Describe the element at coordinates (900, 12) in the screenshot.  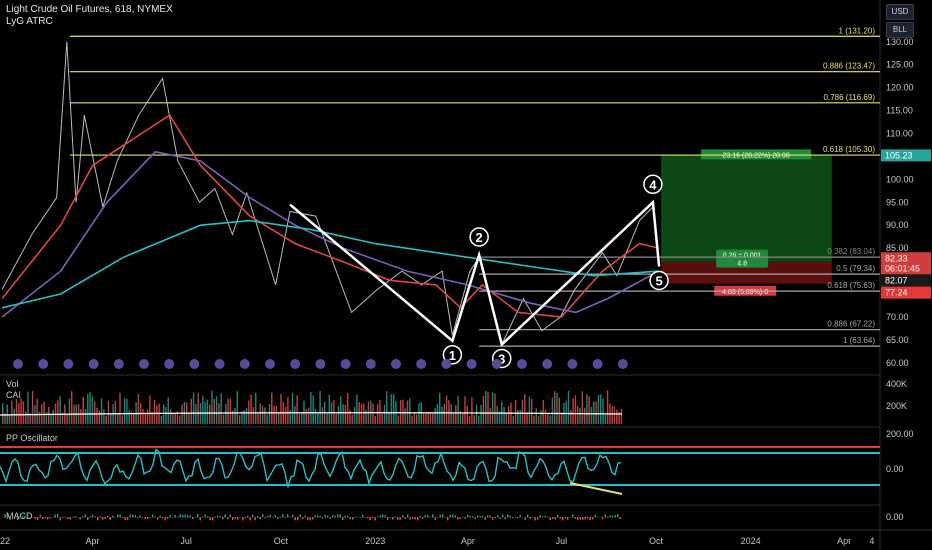
I see `currency-button: USD` at that location.